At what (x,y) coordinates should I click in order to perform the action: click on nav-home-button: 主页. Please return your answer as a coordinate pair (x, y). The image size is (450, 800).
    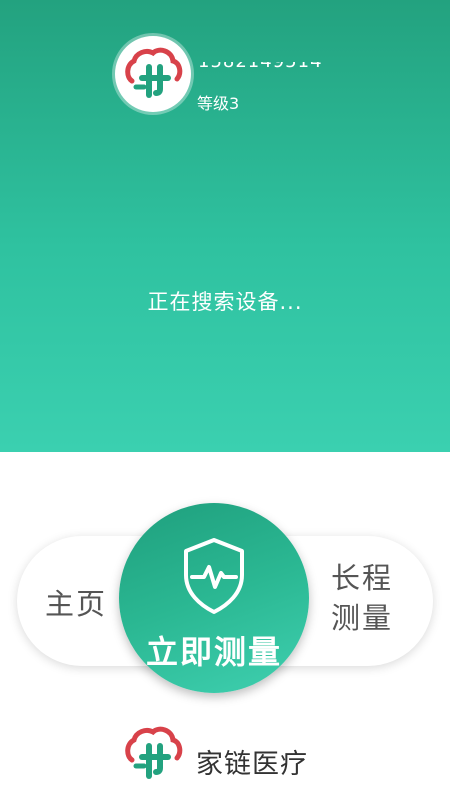
    Looking at the image, I should click on (76, 602).